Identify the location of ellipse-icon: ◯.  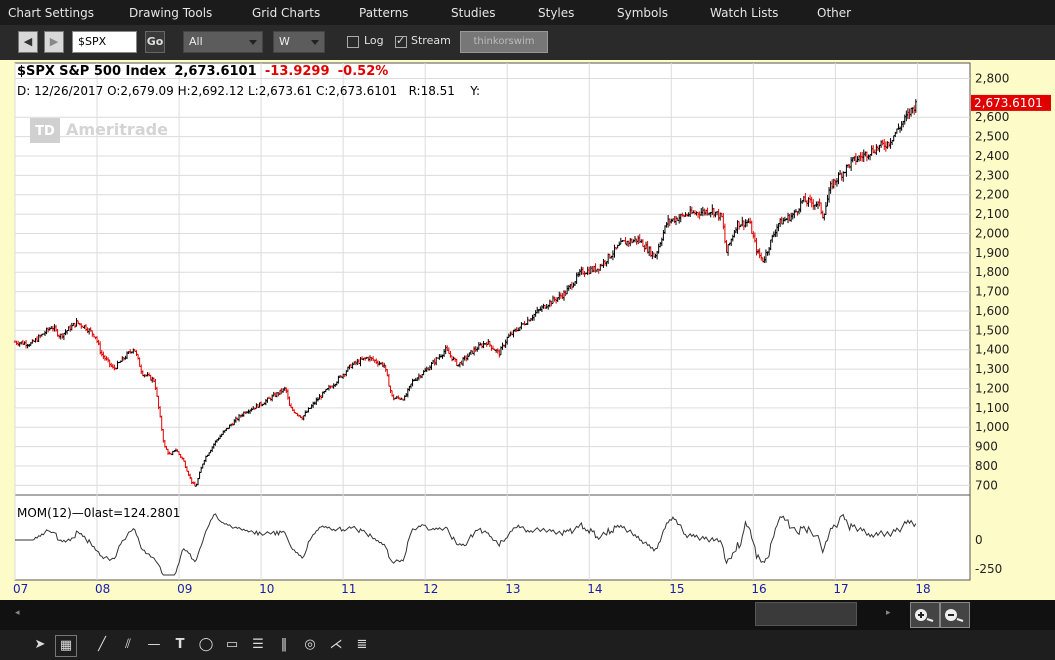
(206, 644).